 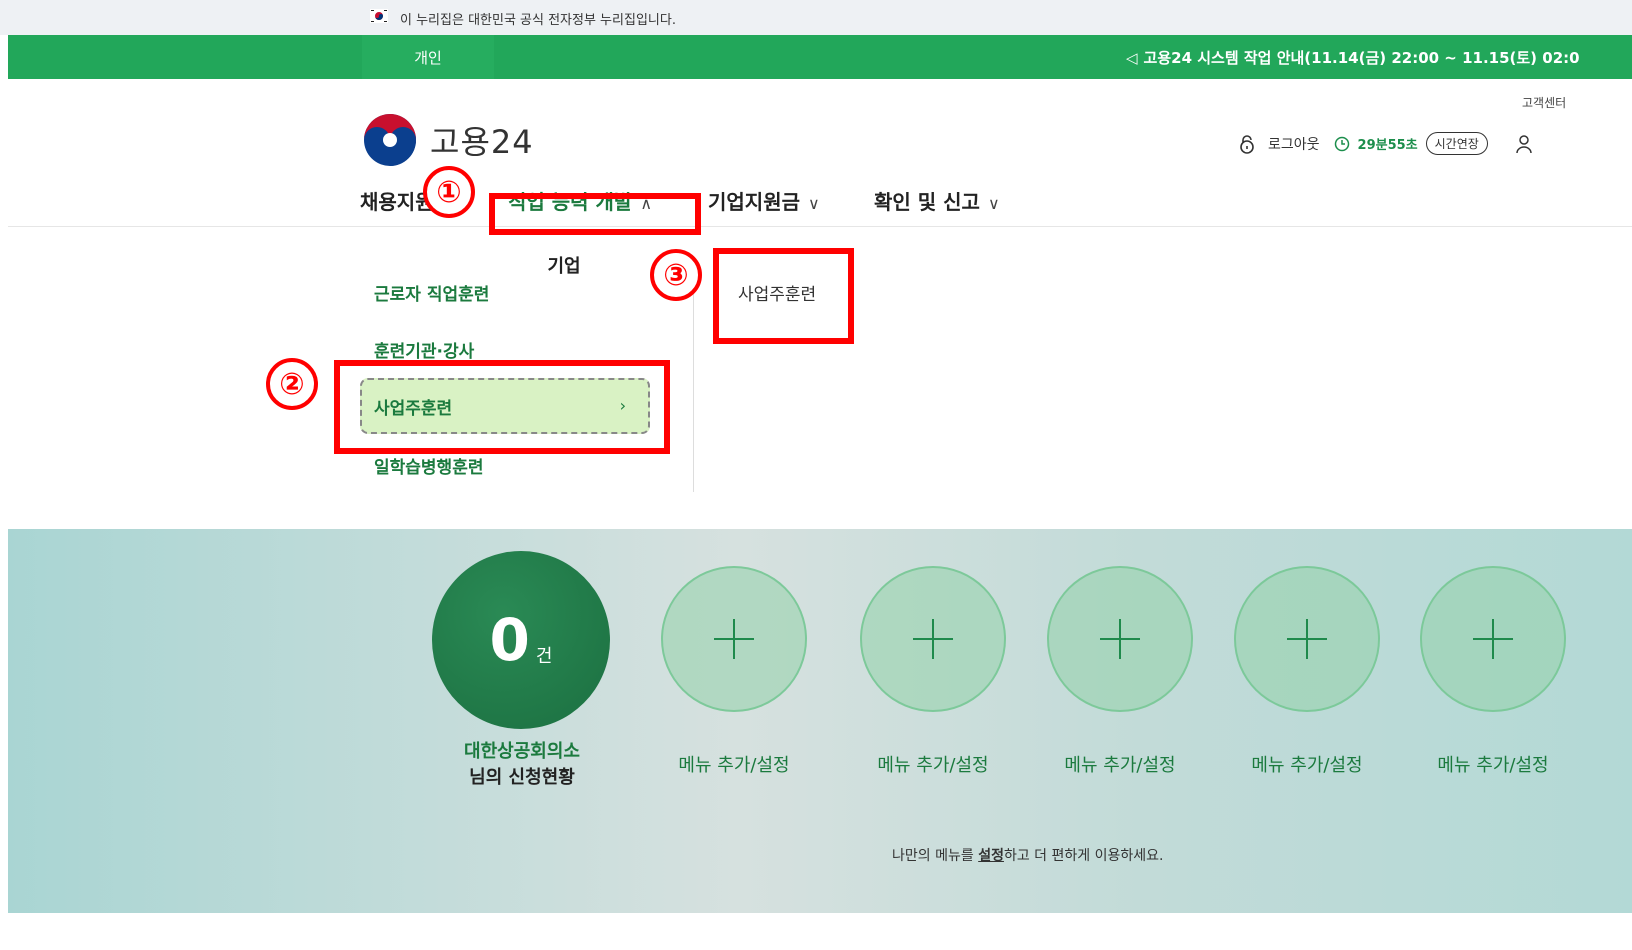 I want to click on lock-icon, so click(x=1247, y=144).